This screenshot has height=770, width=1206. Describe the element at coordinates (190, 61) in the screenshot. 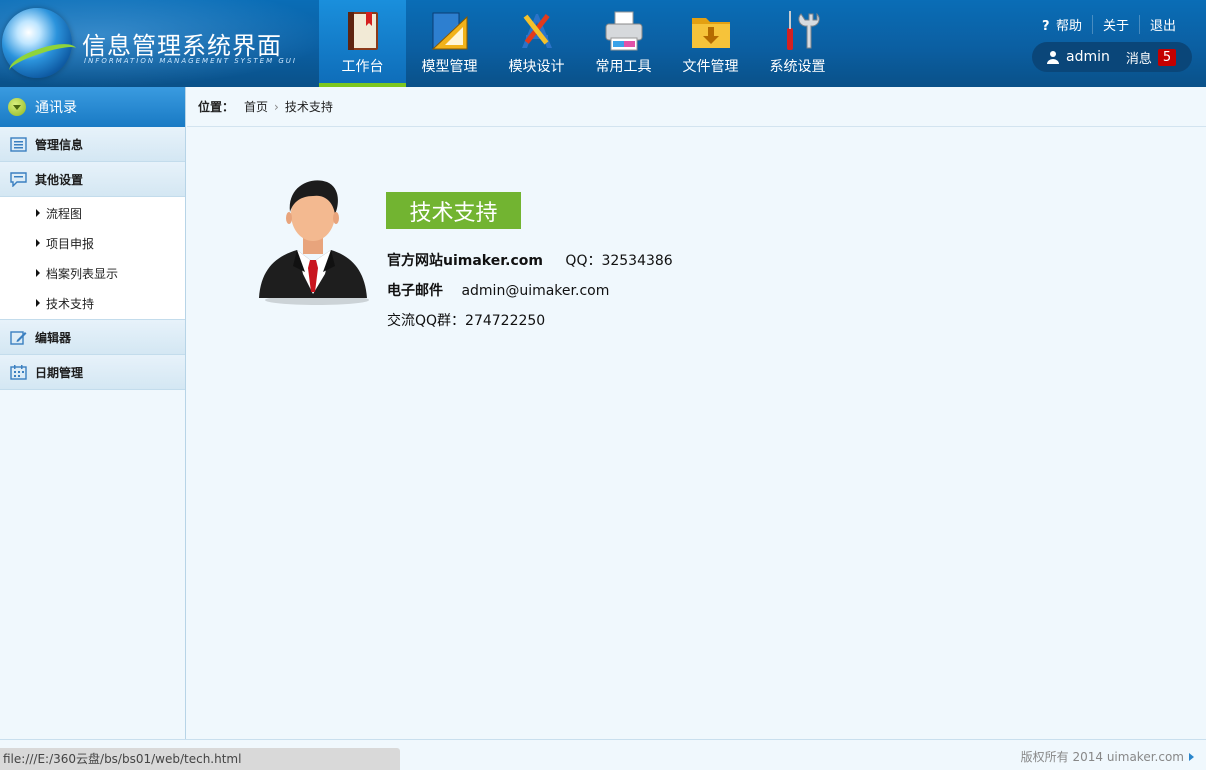

I see `logo-subtitle: INFORMATION MANAGEMENT SYSTEM GUI` at that location.